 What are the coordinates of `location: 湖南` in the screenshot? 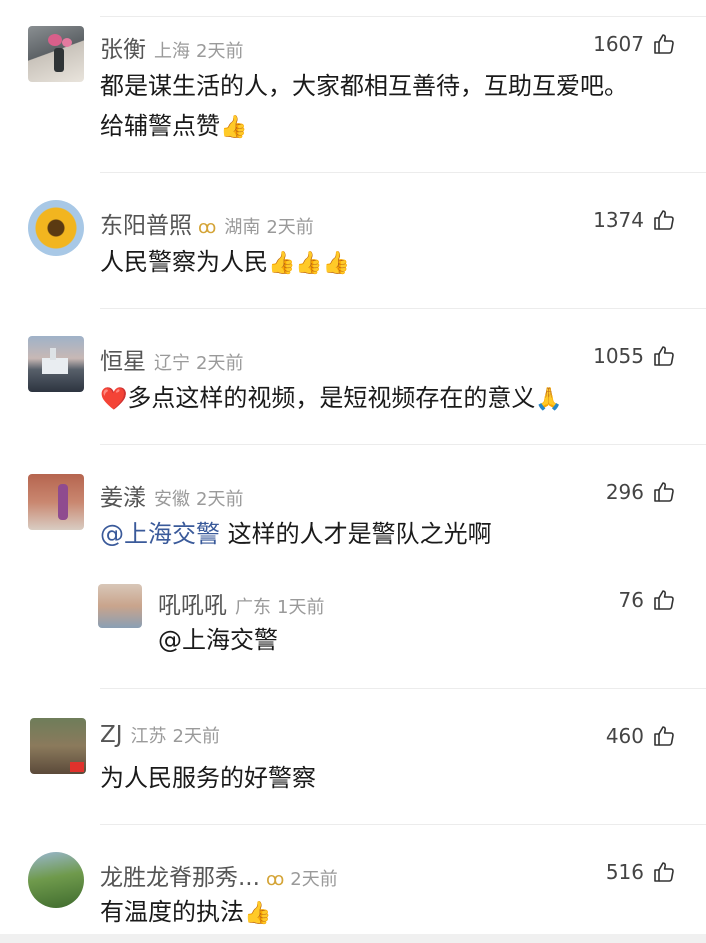 It's located at (242, 227).